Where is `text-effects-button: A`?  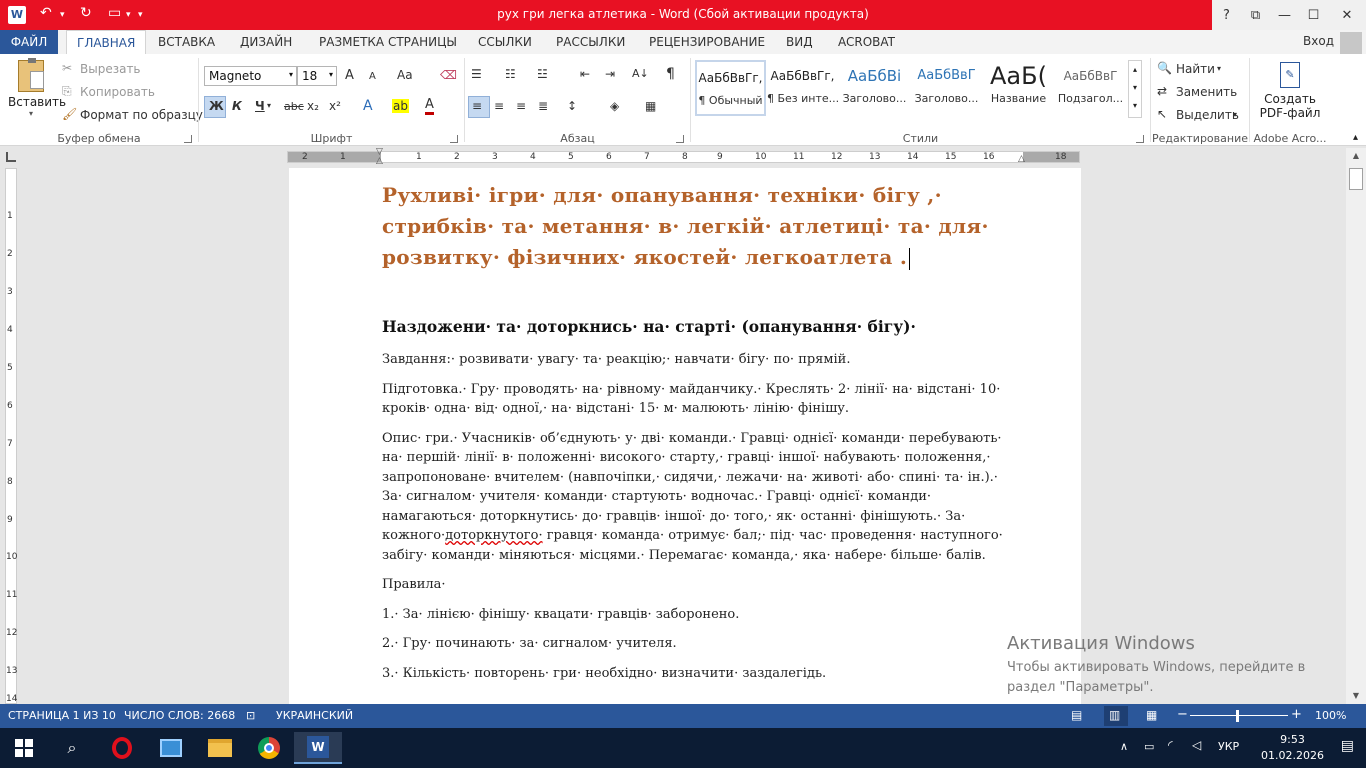
text-effects-button: A is located at coordinates (368, 106).